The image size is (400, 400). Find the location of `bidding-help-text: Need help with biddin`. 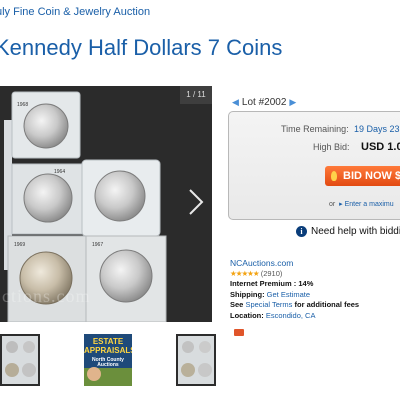

bidding-help-text: Need help with biddin is located at coordinates (355, 231).